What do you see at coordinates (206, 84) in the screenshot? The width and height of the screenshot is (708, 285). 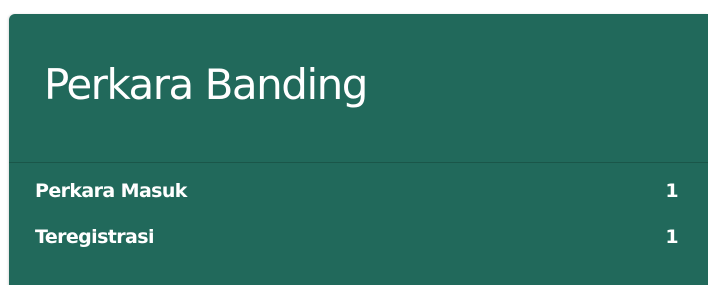 I see `card-title: Perkara Banding` at bounding box center [206, 84].